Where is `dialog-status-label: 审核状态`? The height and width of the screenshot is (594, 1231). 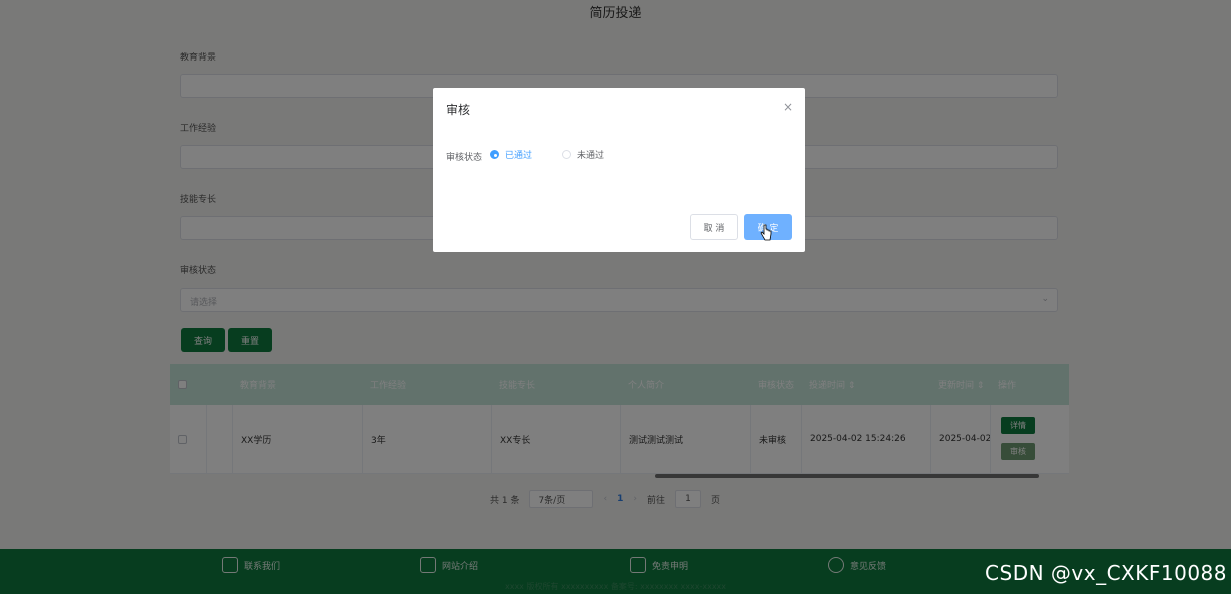
dialog-status-label: 审核状态 is located at coordinates (464, 158).